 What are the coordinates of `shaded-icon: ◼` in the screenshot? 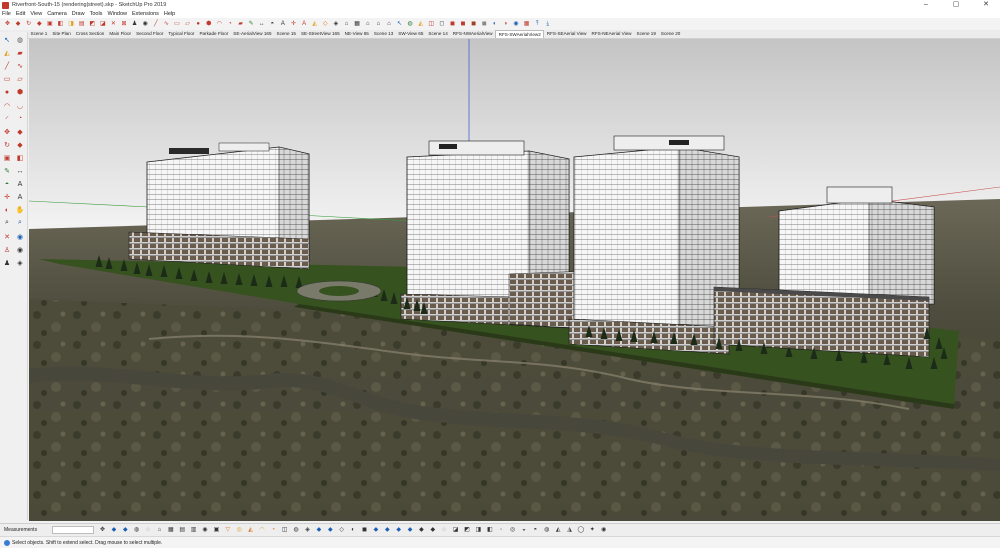 It's located at (463, 24).